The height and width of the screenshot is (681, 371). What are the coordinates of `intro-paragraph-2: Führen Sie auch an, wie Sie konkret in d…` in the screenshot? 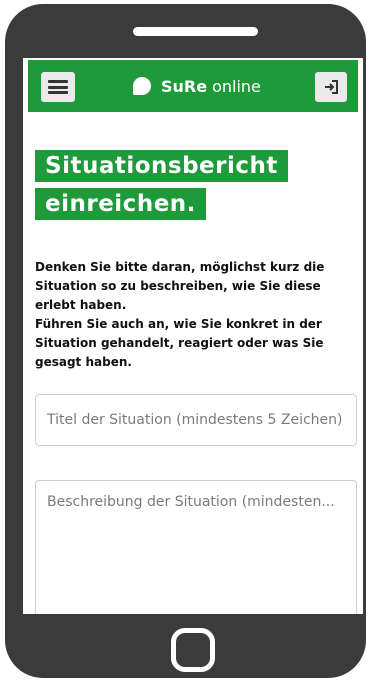 It's located at (179, 343).